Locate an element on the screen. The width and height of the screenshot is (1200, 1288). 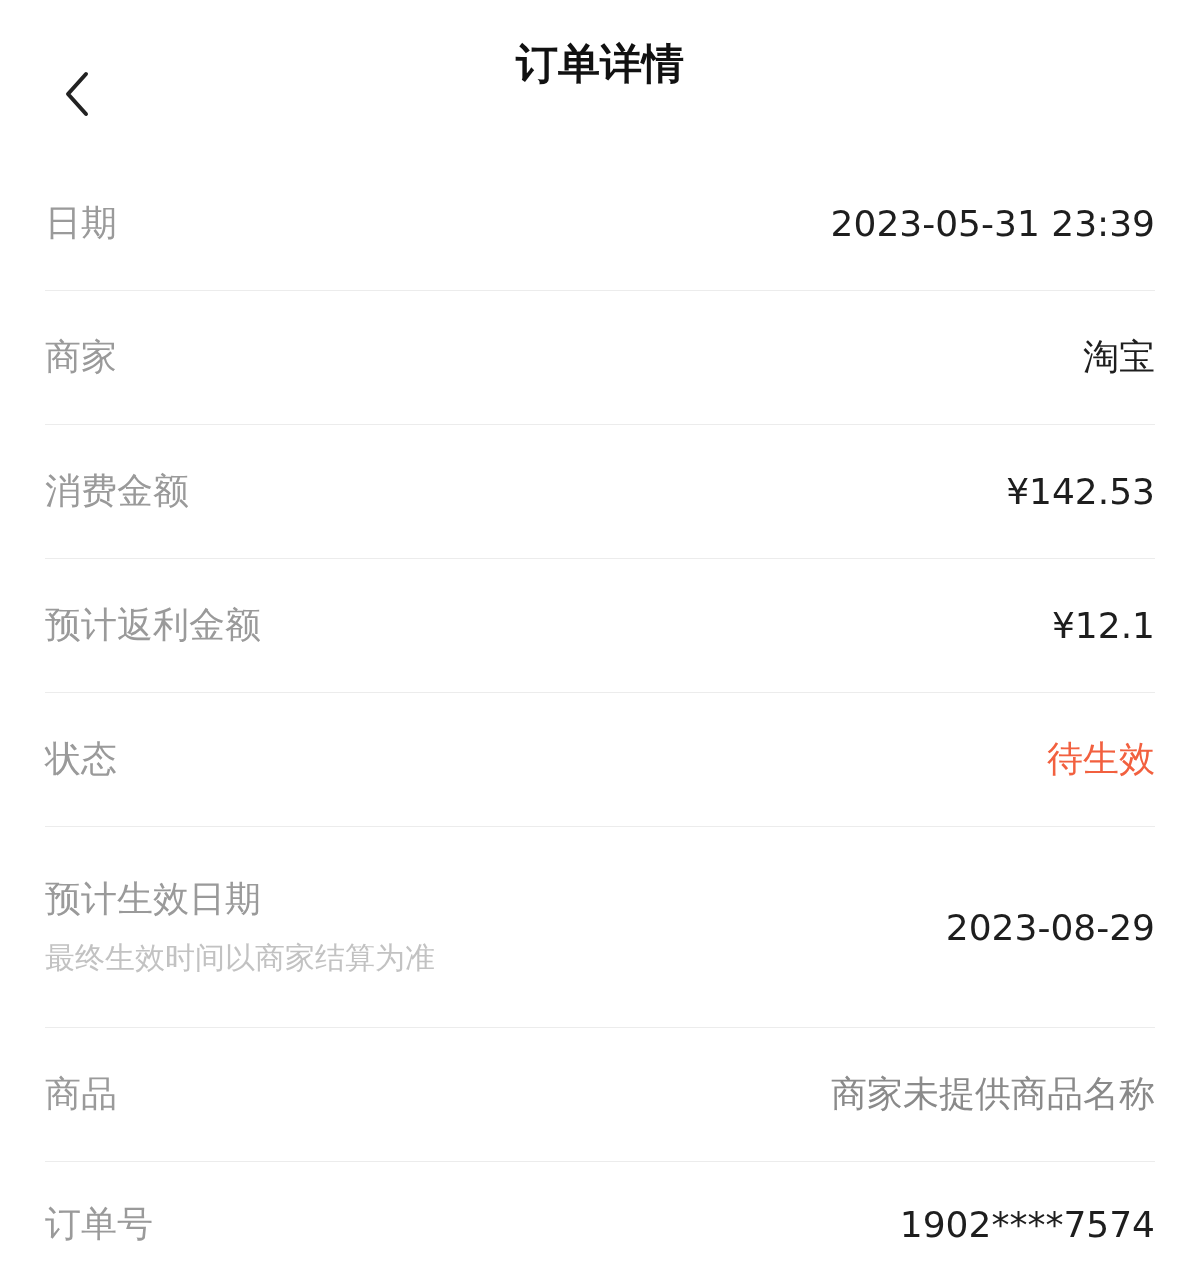
field-label: 预计生效日期 is located at coordinates (153, 899).